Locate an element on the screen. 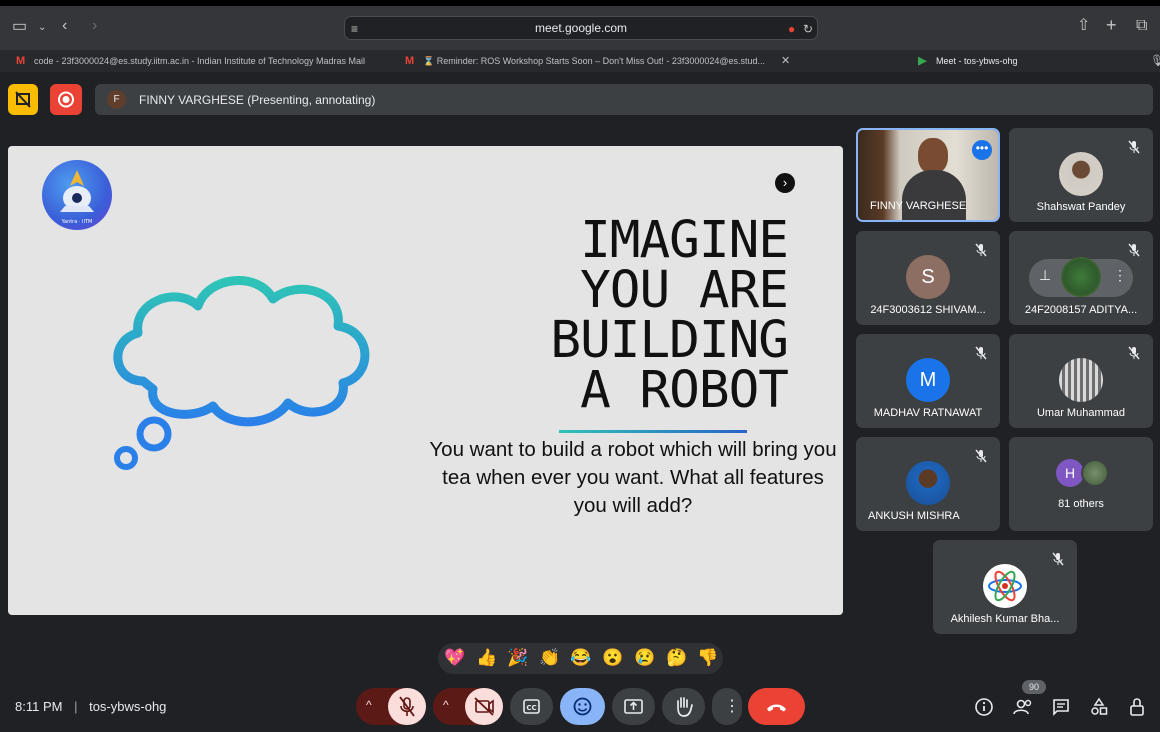  emoji-icon is located at coordinates (582, 706).